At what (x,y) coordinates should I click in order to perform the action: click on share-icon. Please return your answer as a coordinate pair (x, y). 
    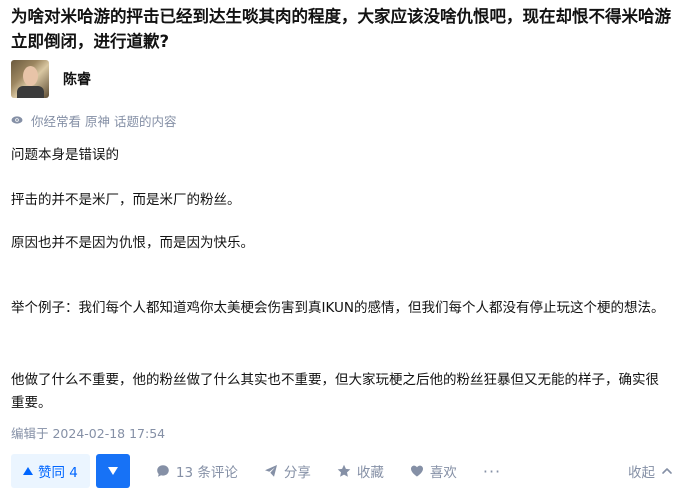
    Looking at the image, I should click on (270, 471).